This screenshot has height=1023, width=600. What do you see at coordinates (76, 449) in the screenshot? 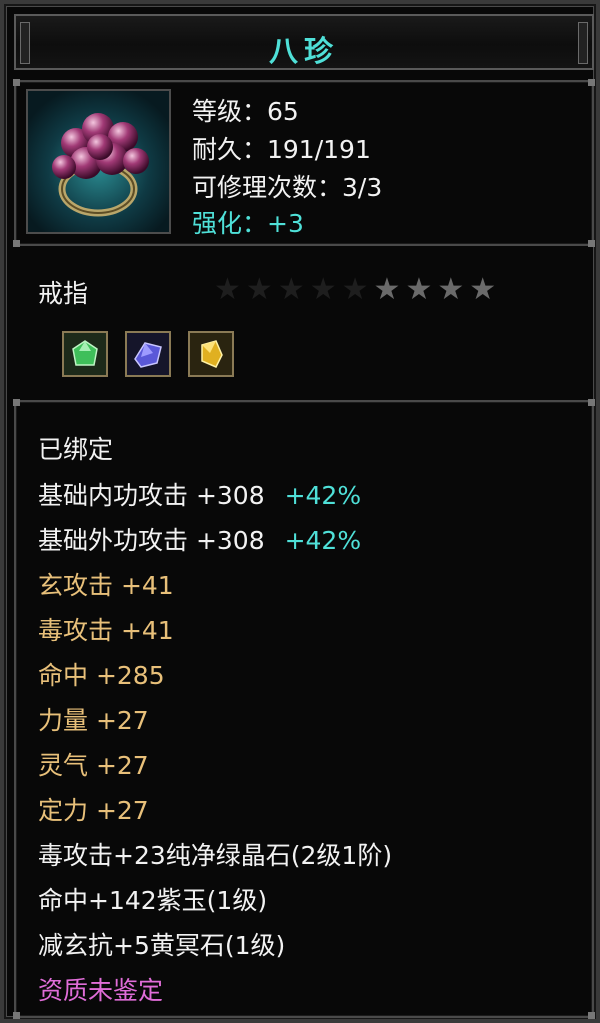
I see `bound-status: 已绑定` at bounding box center [76, 449].